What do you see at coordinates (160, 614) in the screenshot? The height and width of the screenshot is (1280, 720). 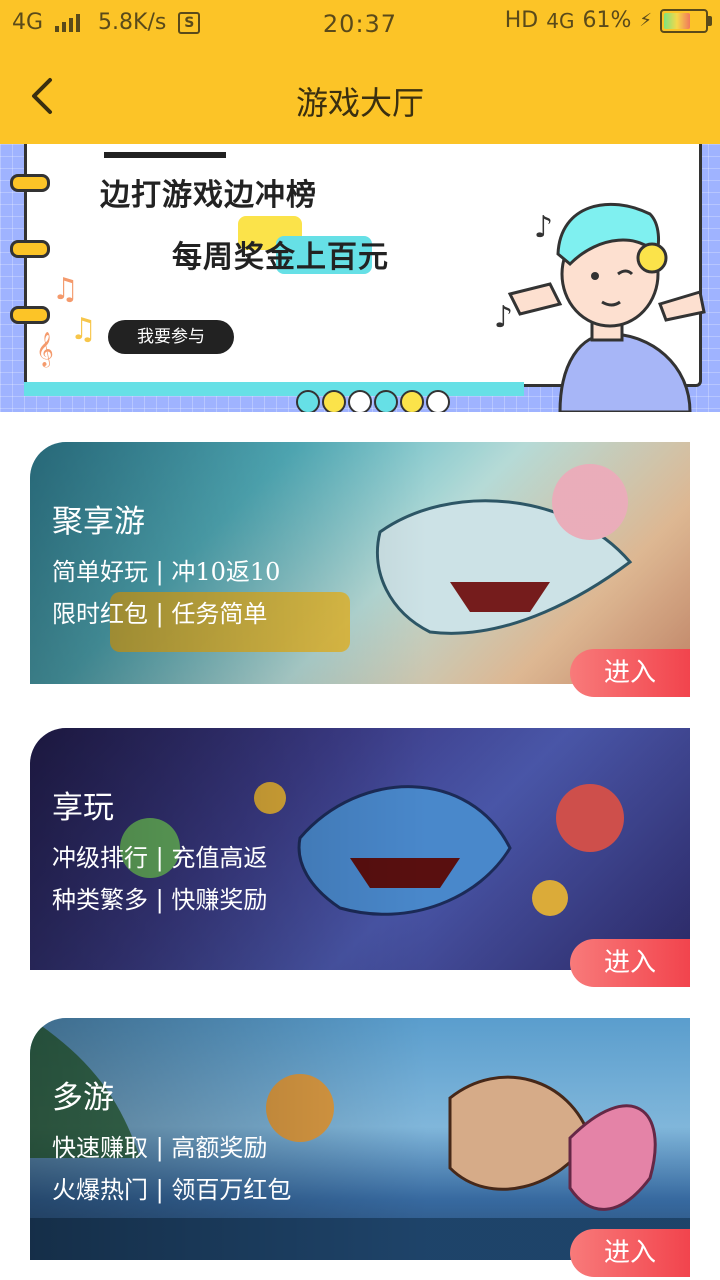 I see `game-tagline: 限时红包 | 任务简单` at bounding box center [160, 614].